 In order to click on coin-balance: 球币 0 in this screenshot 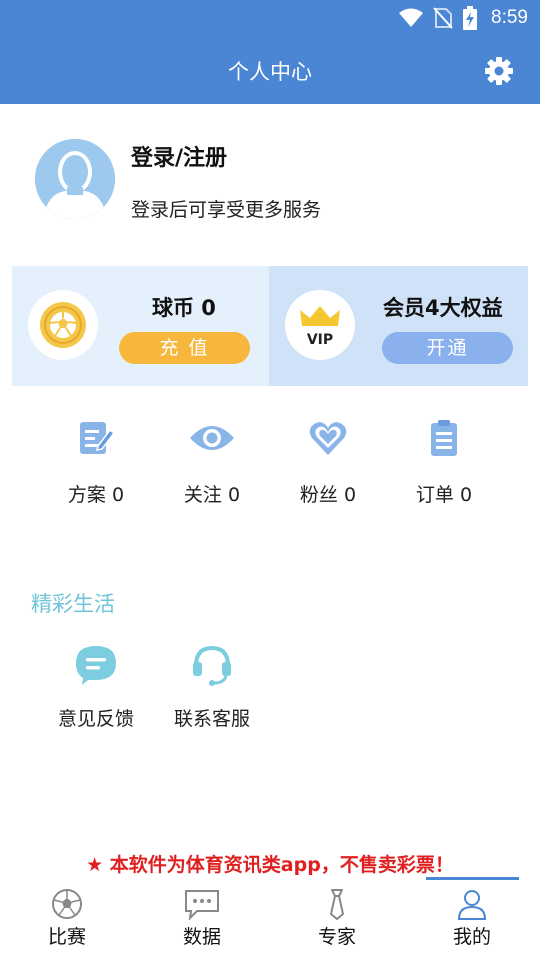, I will do `click(184, 308)`.